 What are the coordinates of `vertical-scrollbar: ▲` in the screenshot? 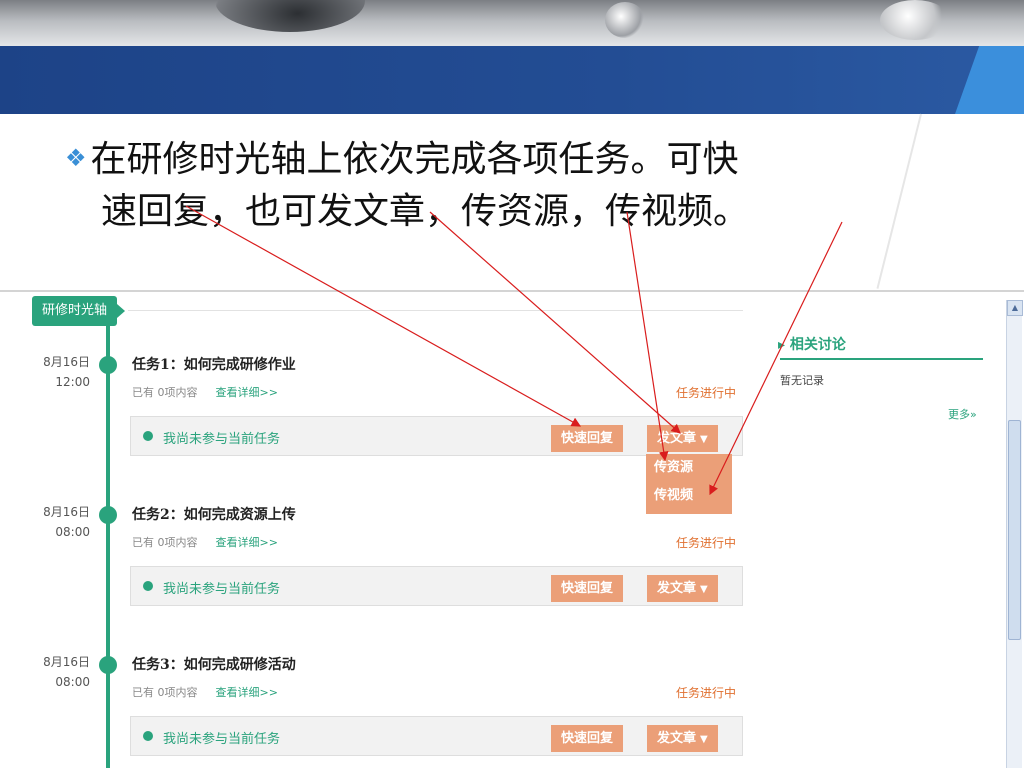 It's located at (1014, 534).